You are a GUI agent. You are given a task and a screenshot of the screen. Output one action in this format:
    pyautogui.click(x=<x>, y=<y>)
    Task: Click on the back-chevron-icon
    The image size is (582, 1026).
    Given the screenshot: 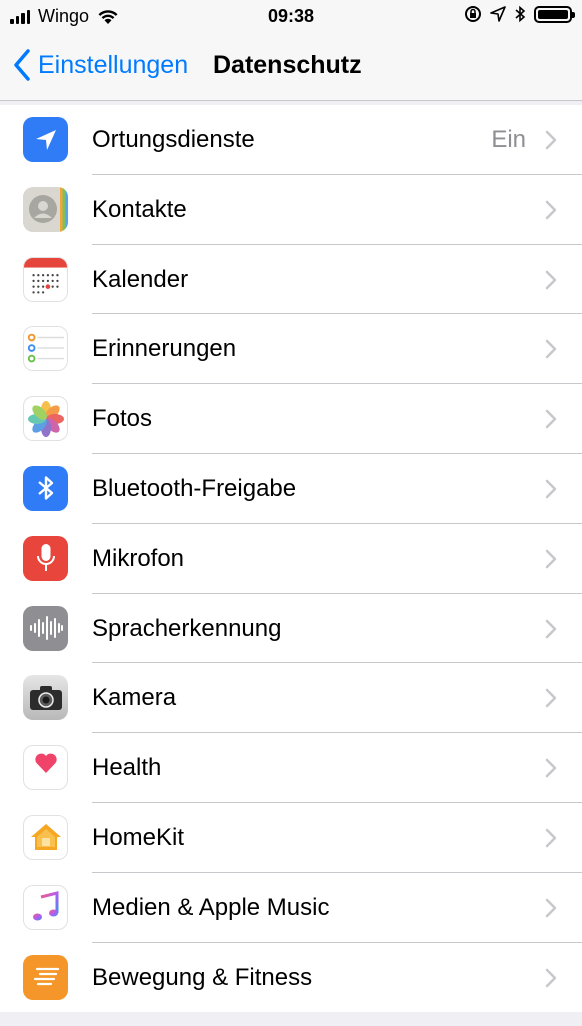 What is the action you would take?
    pyautogui.click(x=22, y=65)
    